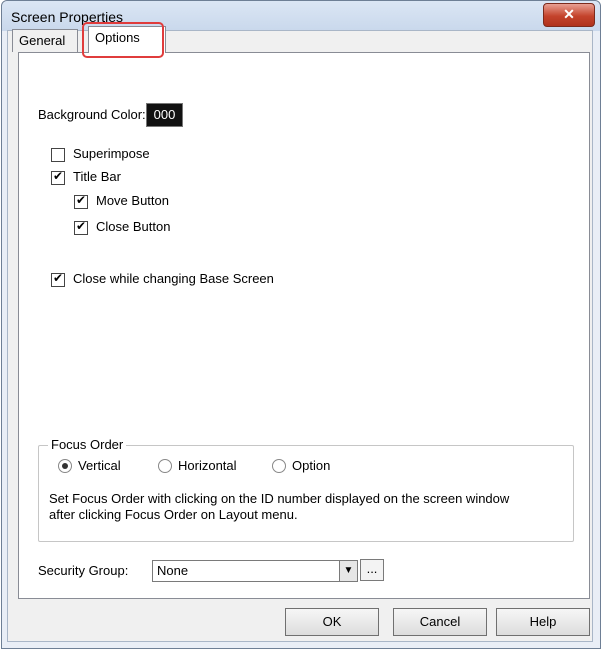 This screenshot has height=649, width=602. Describe the element at coordinates (42, 40) in the screenshot. I see `tab-general-label: General` at that location.